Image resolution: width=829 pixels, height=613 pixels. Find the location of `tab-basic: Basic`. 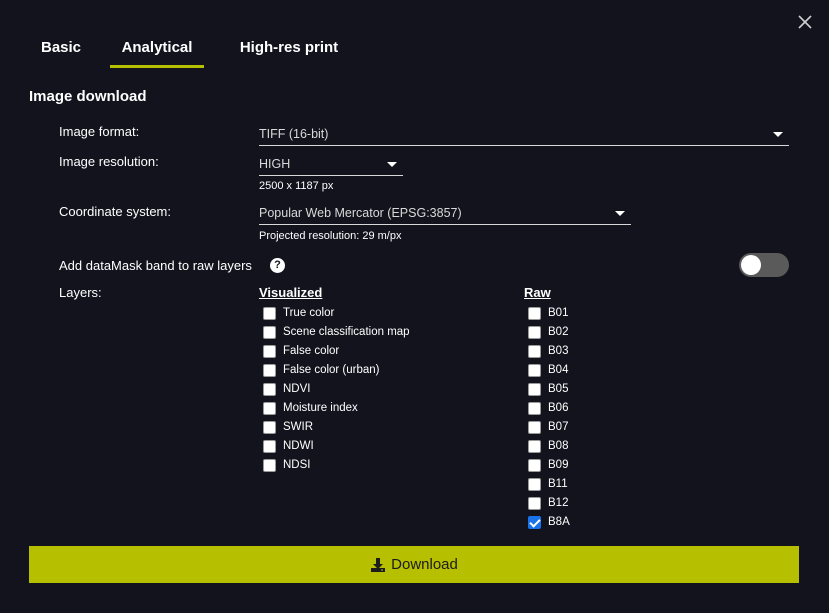

tab-basic: Basic is located at coordinates (59, 52).